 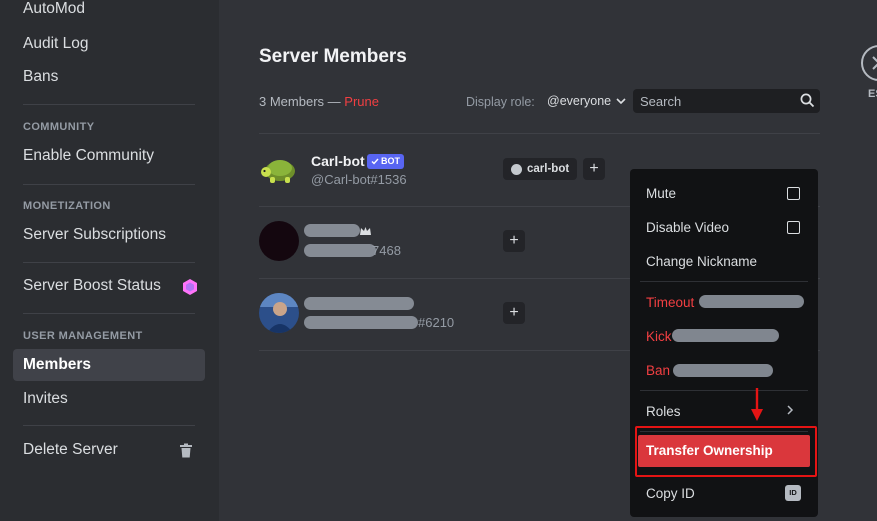 What do you see at coordinates (109, 235) in the screenshot?
I see `sidebar-item-server-subscriptions: Server Subscriptions` at bounding box center [109, 235].